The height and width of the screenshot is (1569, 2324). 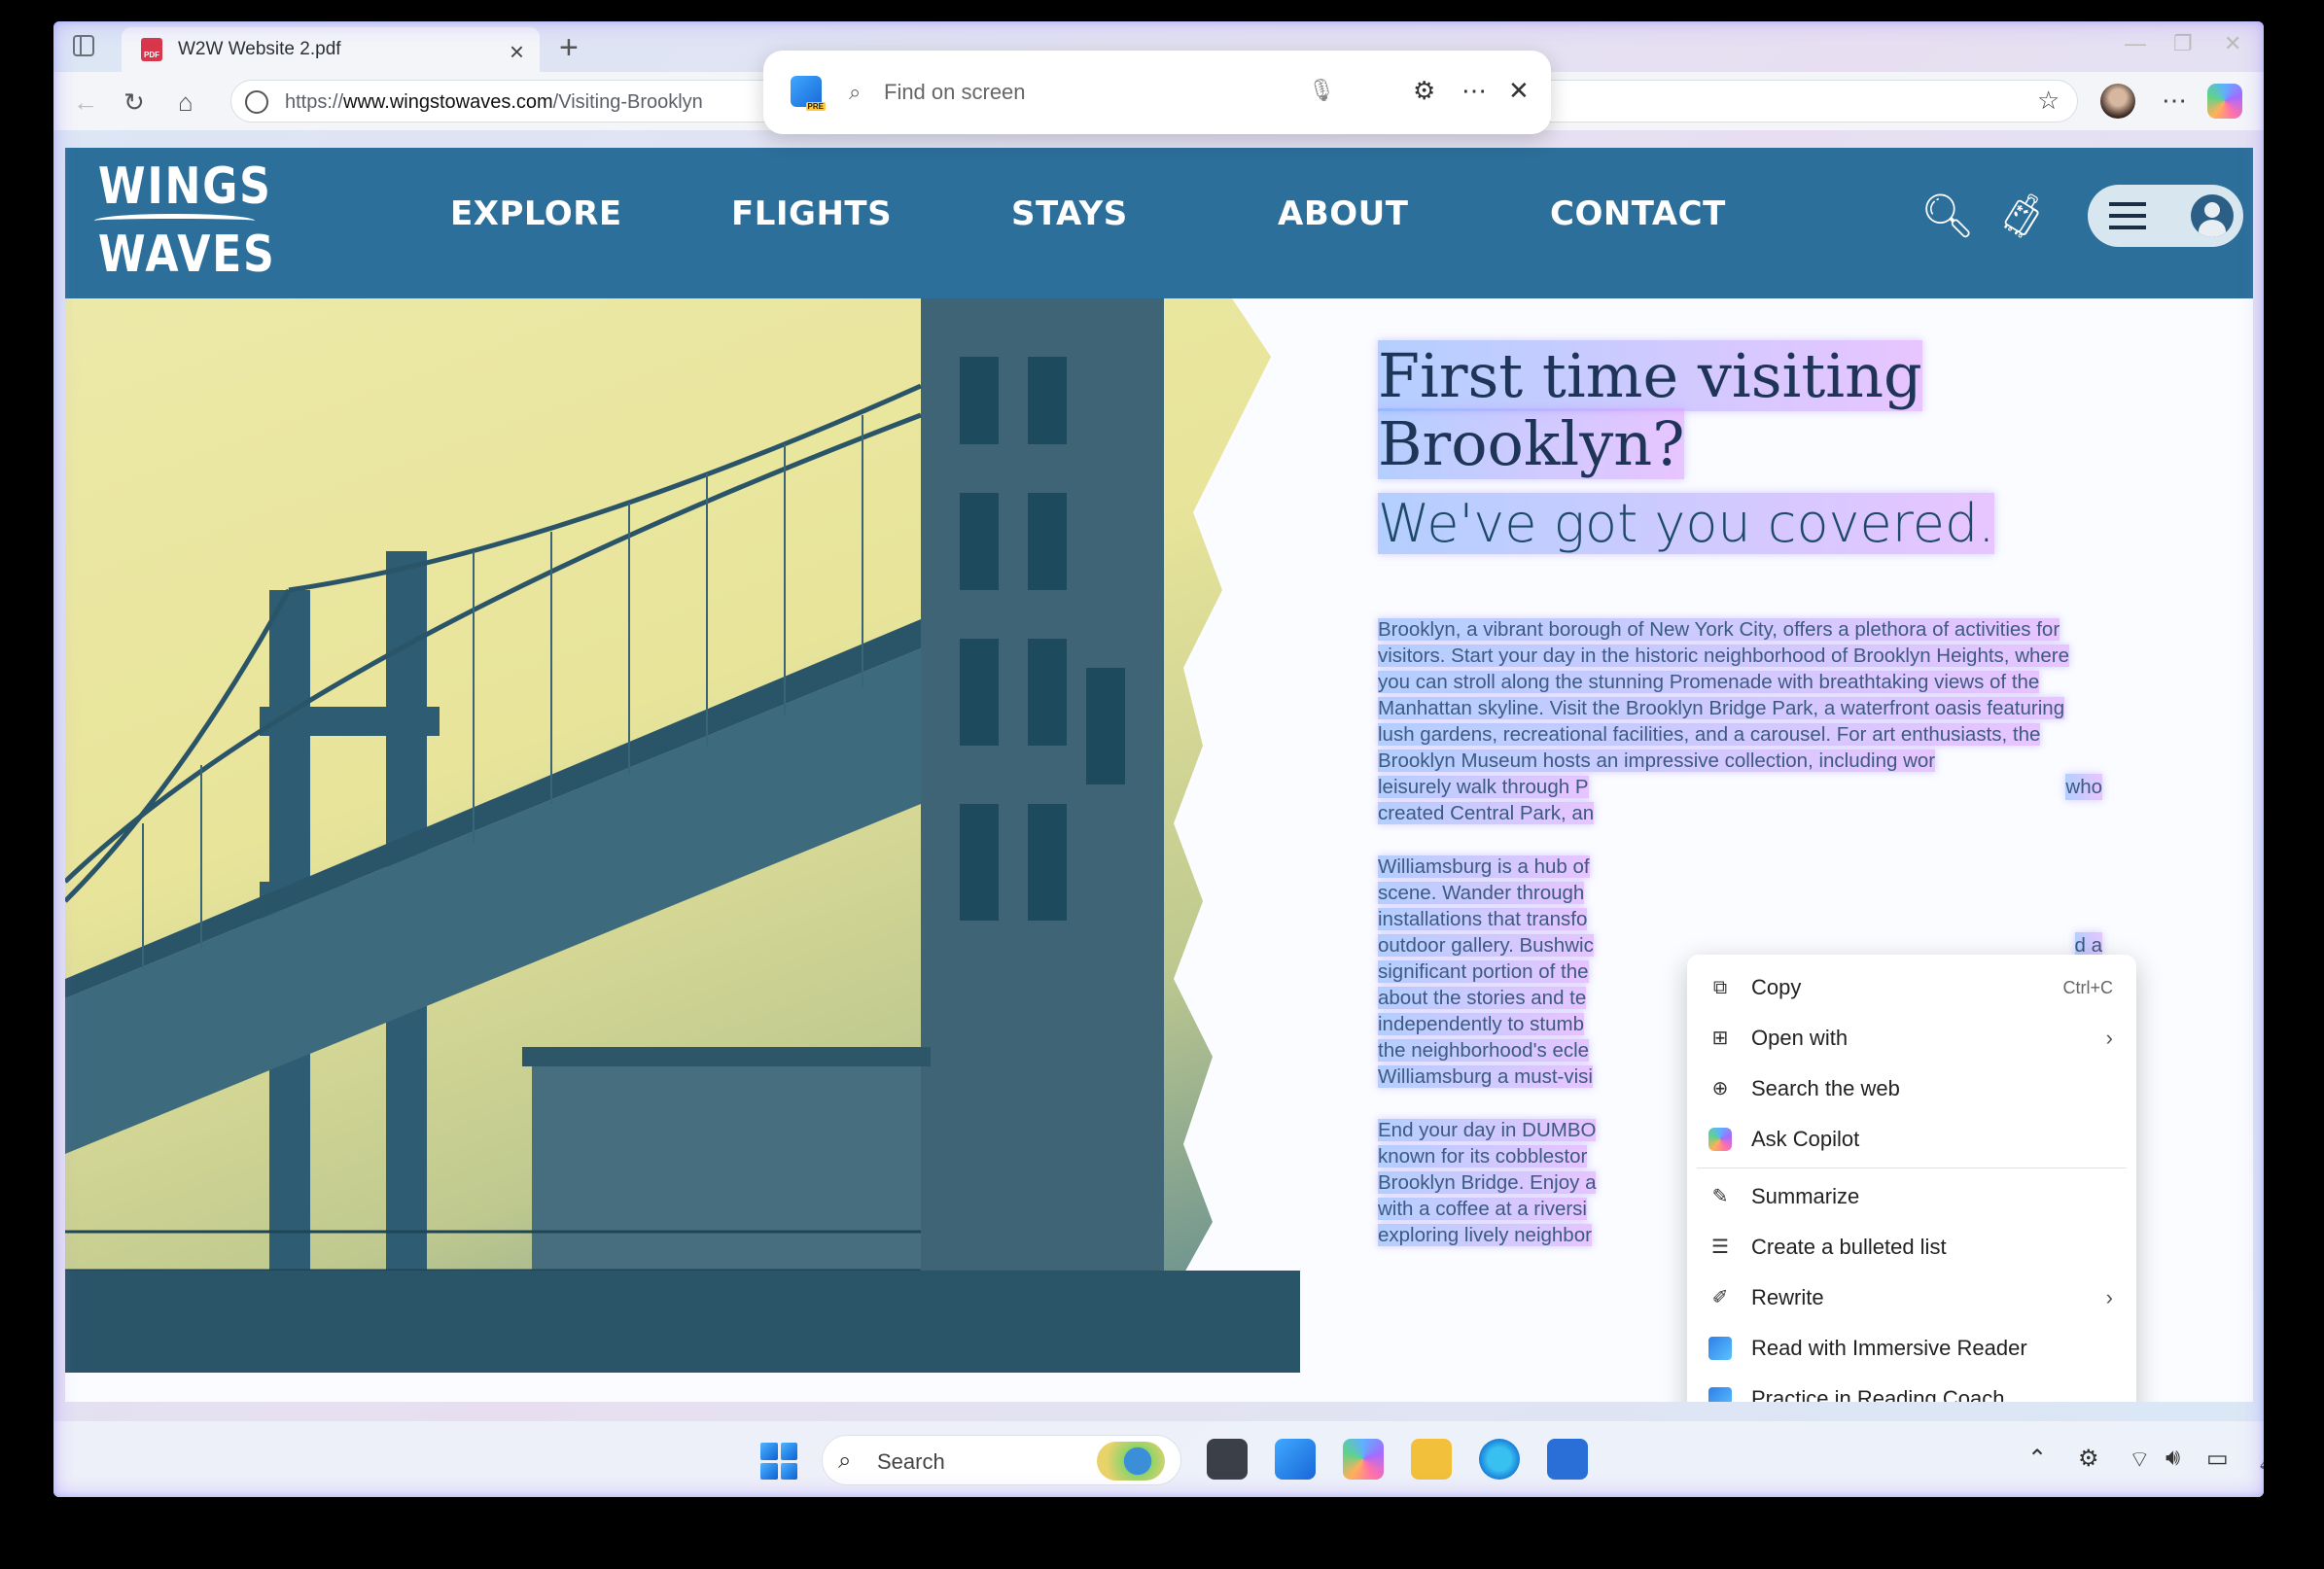 I want to click on pdf-icon: PDF, so click(x=151, y=49).